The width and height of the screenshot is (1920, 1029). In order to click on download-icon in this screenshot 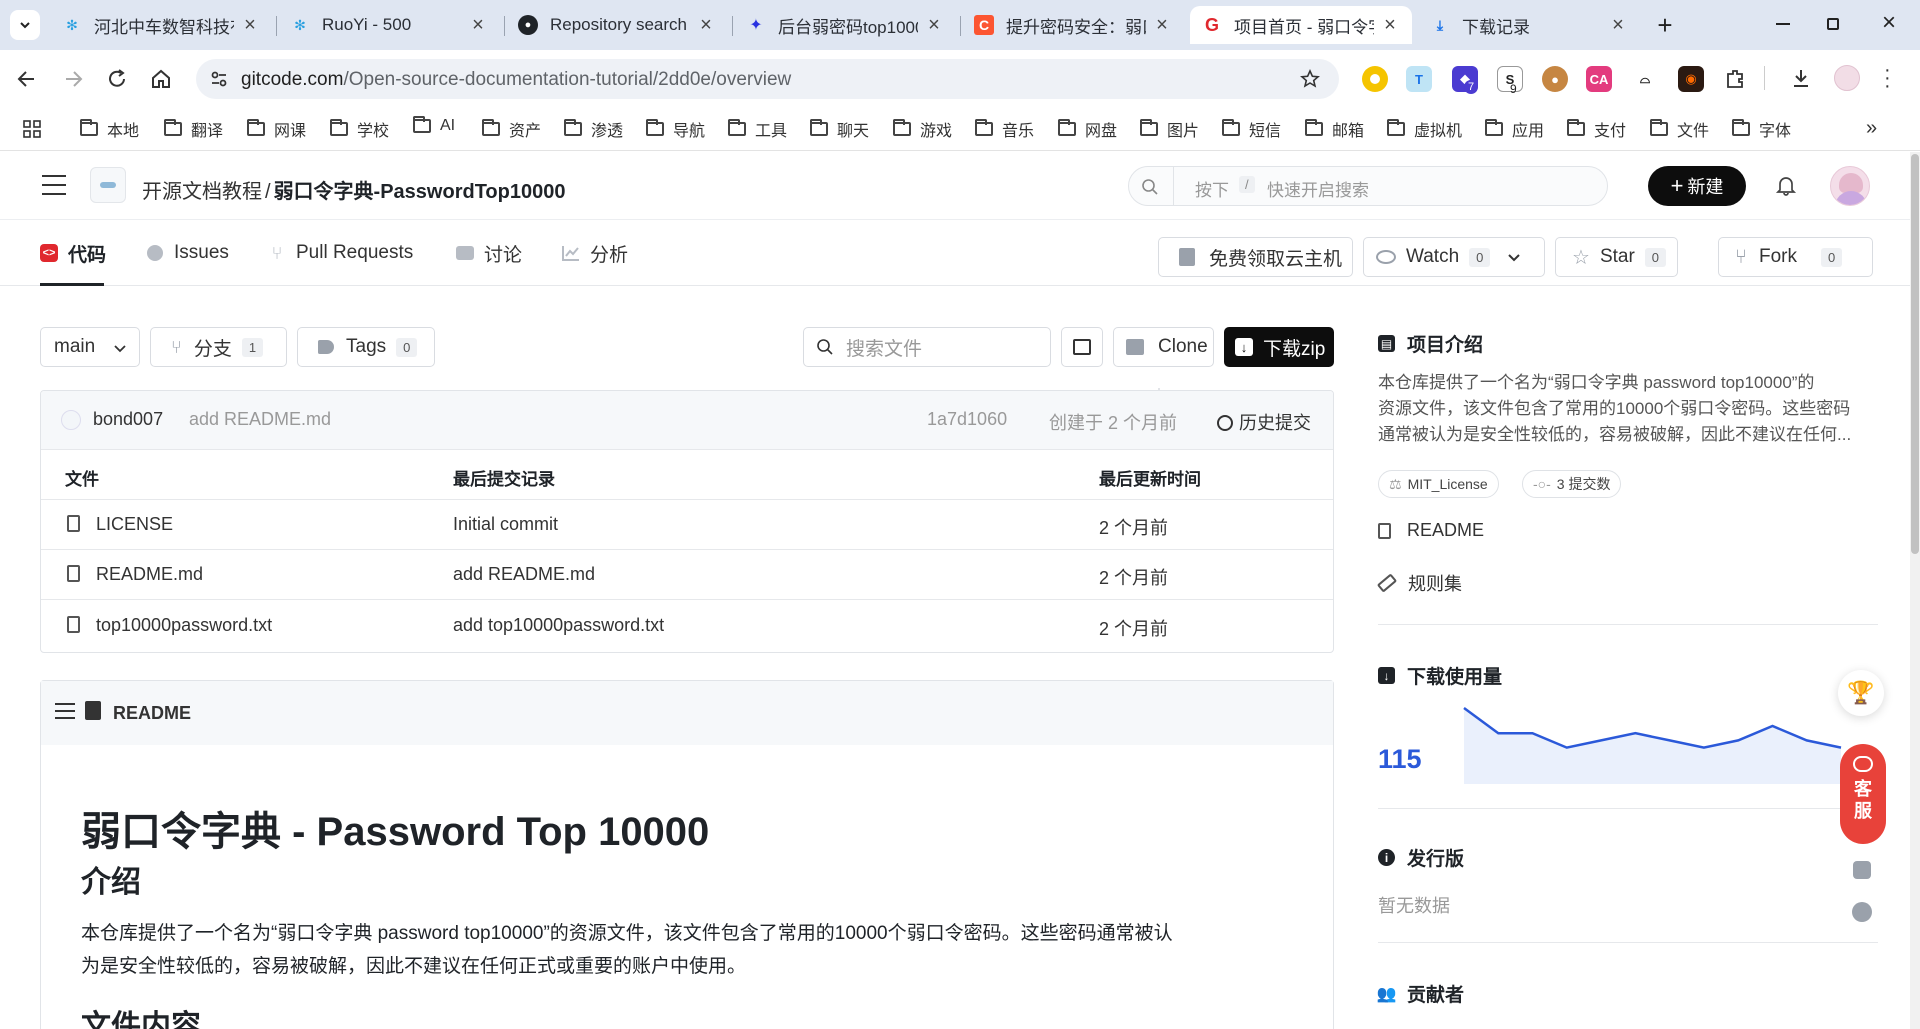, I will do `click(1801, 78)`.